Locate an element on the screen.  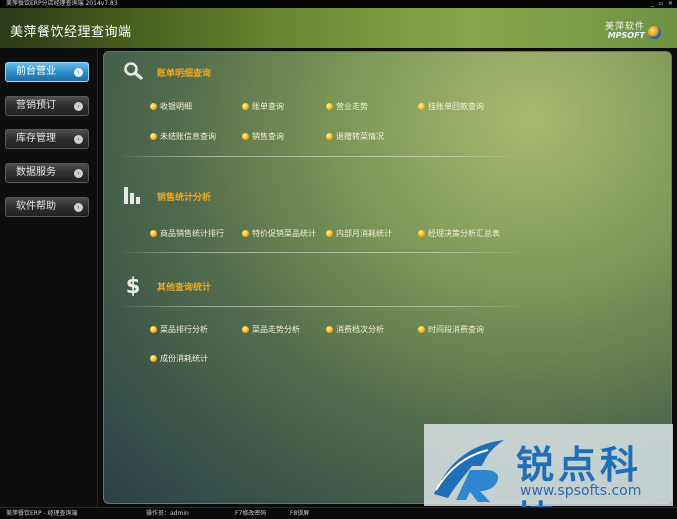
restore-button: ▫ is located at coordinates (661, 4).